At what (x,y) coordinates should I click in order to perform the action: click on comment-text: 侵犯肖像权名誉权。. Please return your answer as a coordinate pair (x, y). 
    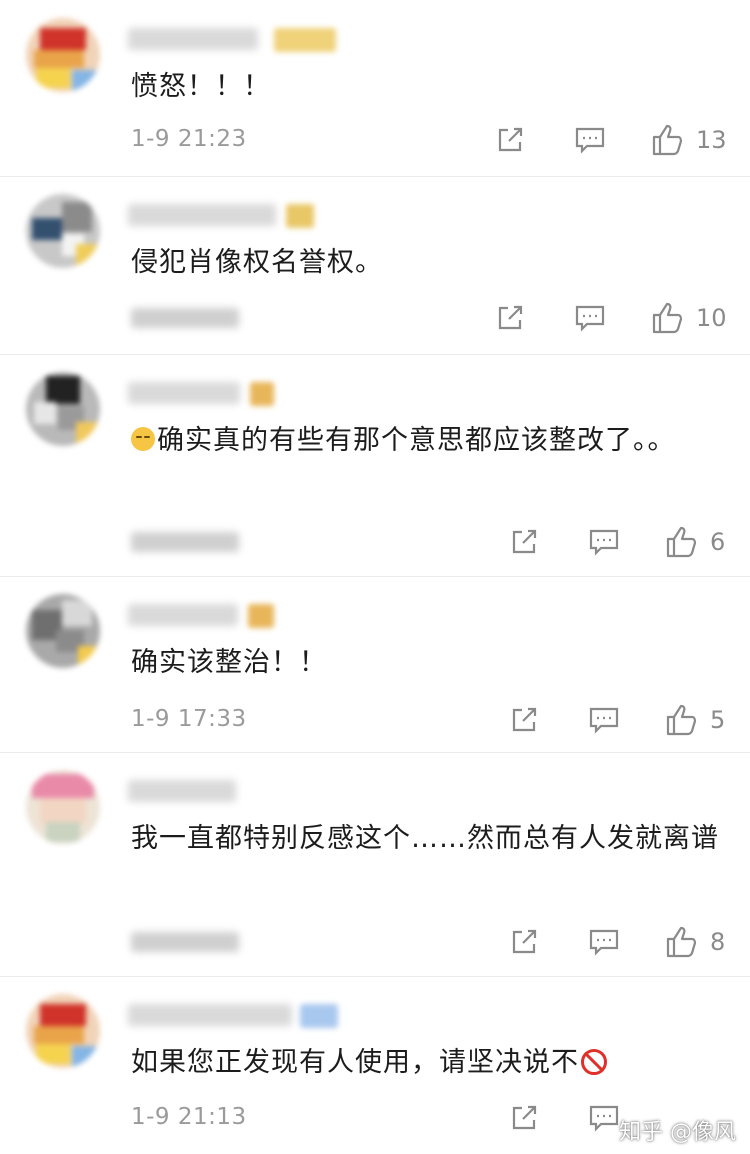
    Looking at the image, I should click on (257, 262).